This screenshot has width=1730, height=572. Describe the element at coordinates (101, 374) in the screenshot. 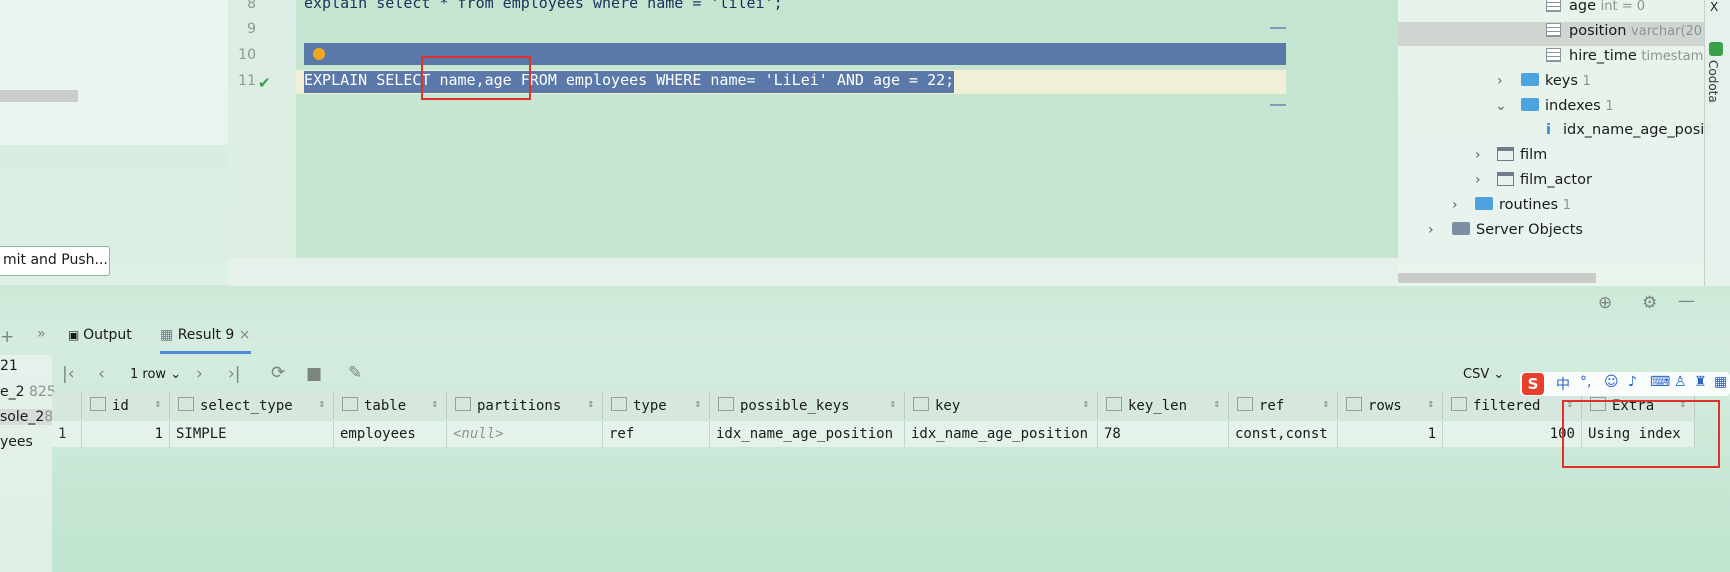

I see `prev-page-icon: ‹` at that location.